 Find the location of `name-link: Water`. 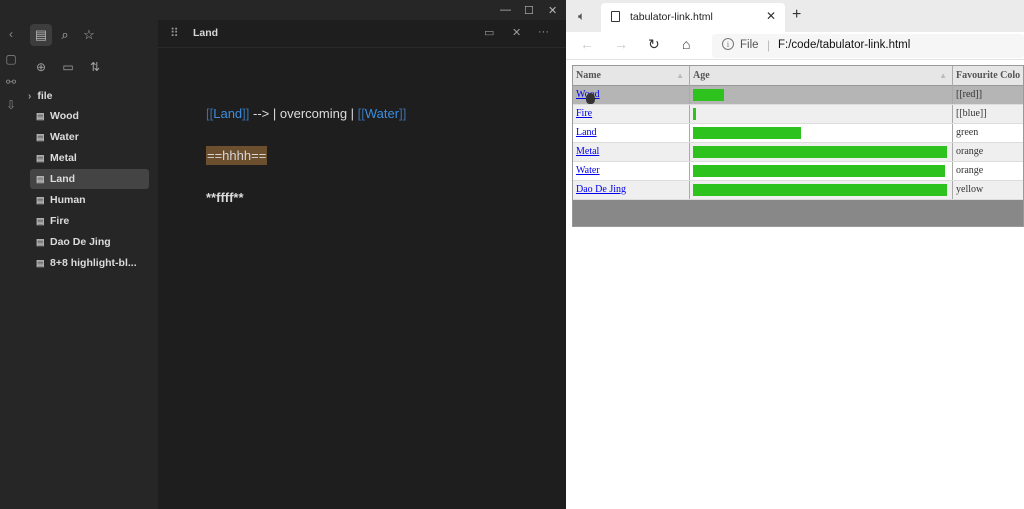

name-link: Water is located at coordinates (588, 170).